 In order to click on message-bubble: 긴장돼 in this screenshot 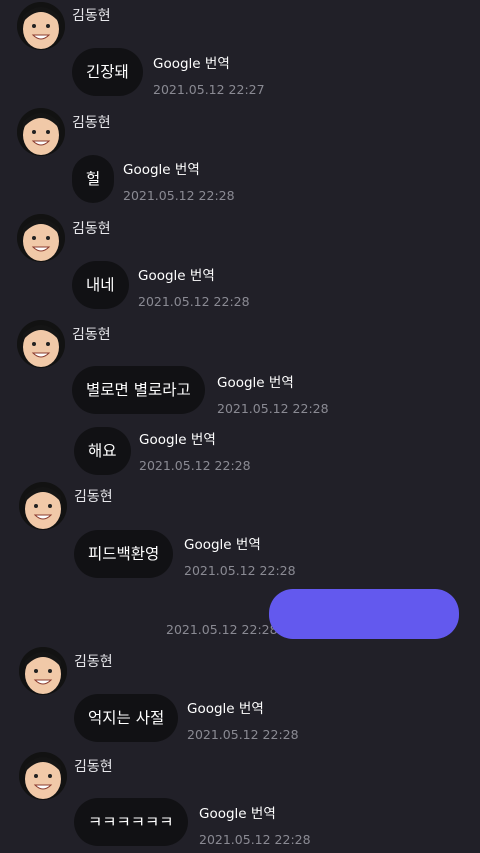, I will do `click(107, 72)`.